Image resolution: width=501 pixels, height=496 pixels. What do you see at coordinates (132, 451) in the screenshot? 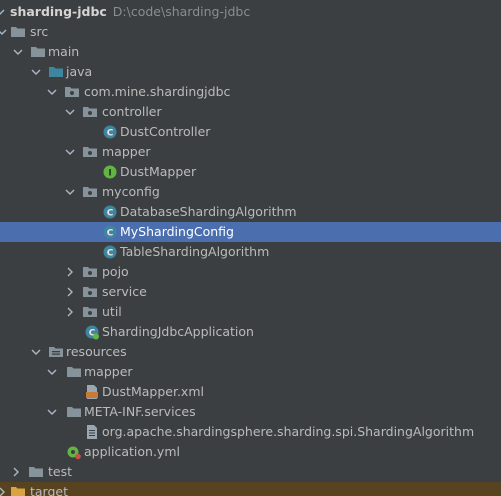
I see `tree-label-application-yml: application.yml` at bounding box center [132, 451].